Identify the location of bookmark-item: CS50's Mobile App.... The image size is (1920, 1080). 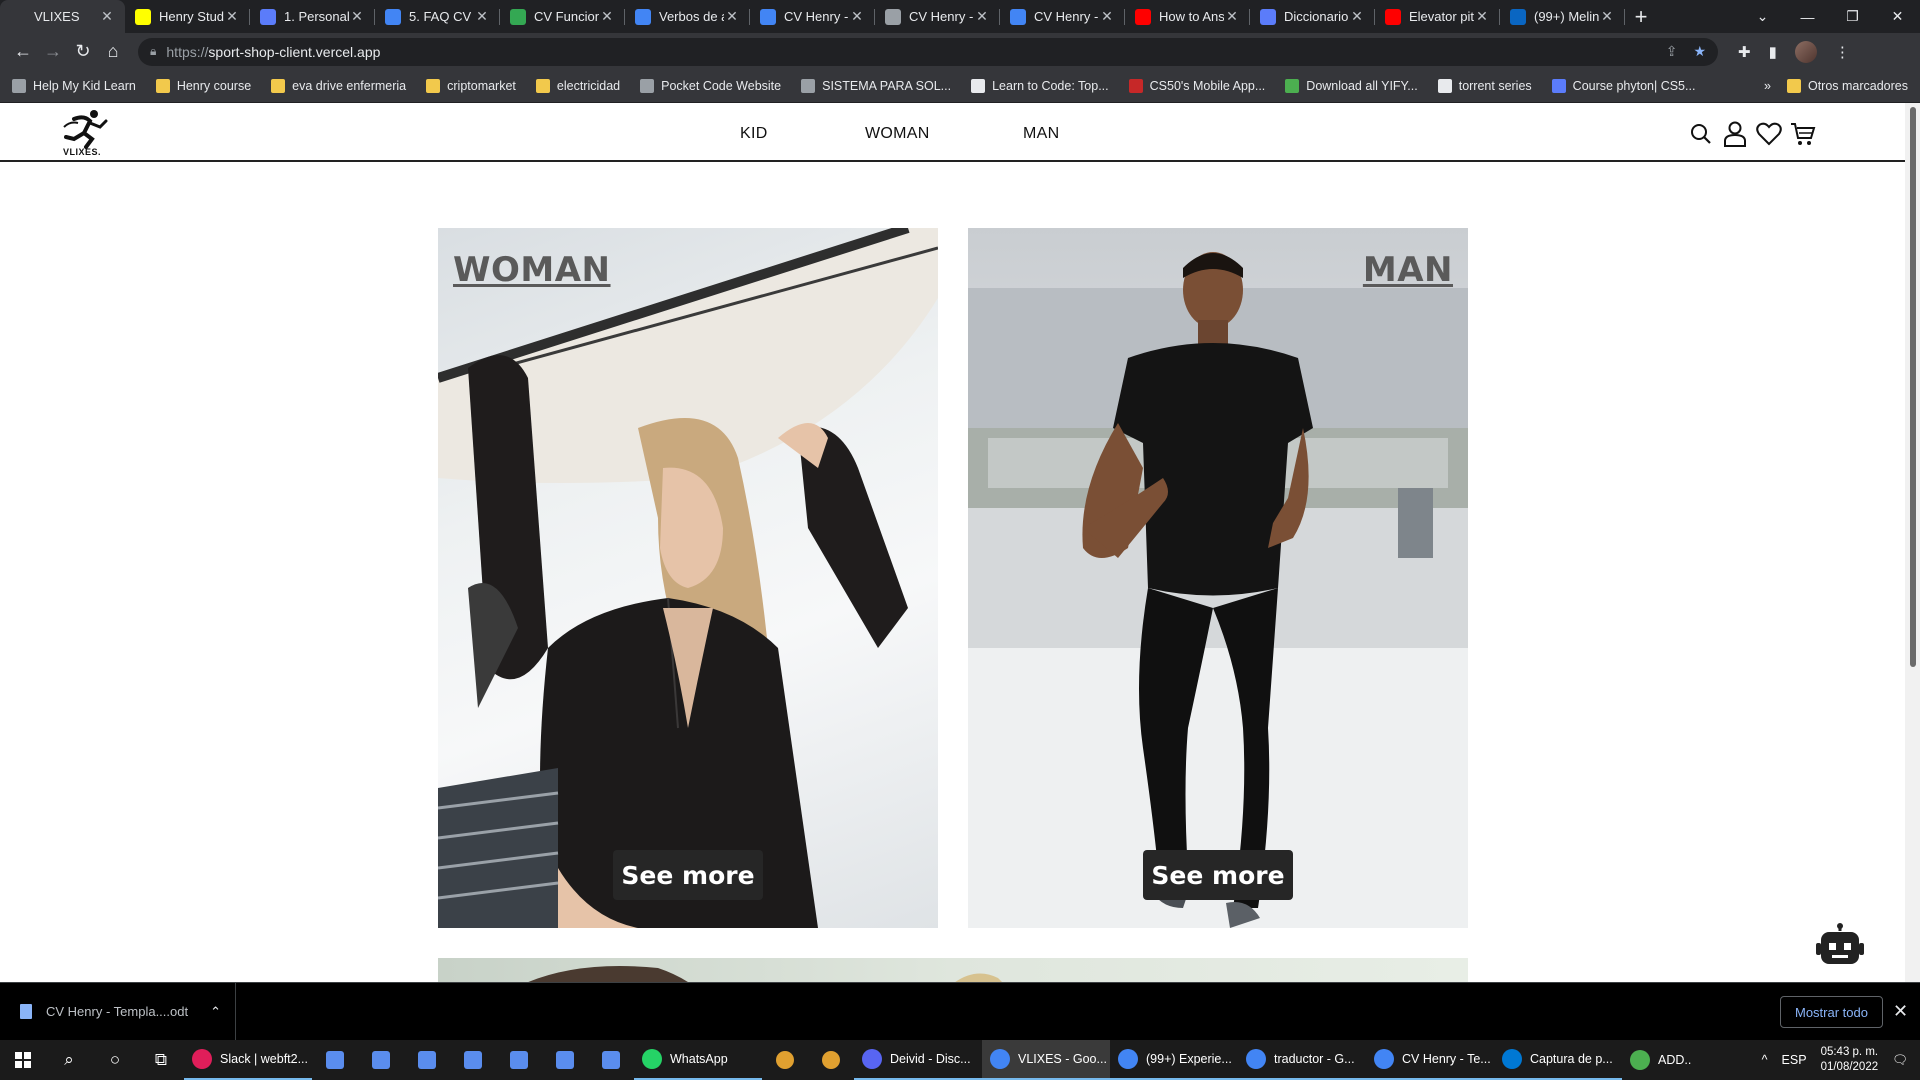
(1196, 86).